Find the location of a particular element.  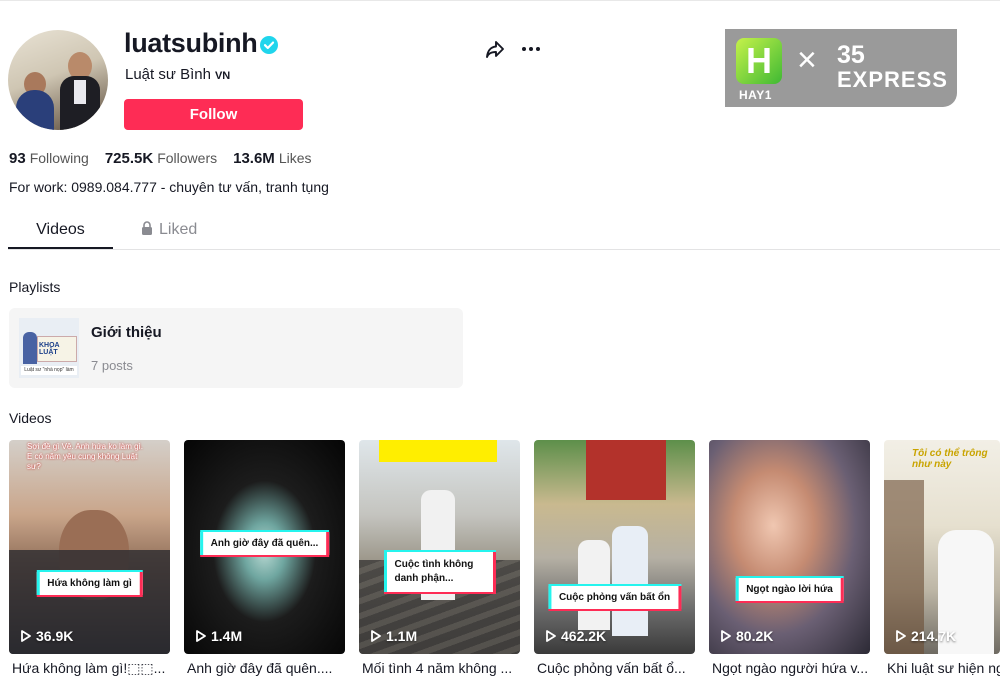

stat-followers: 725.5K Followers is located at coordinates (161, 158).